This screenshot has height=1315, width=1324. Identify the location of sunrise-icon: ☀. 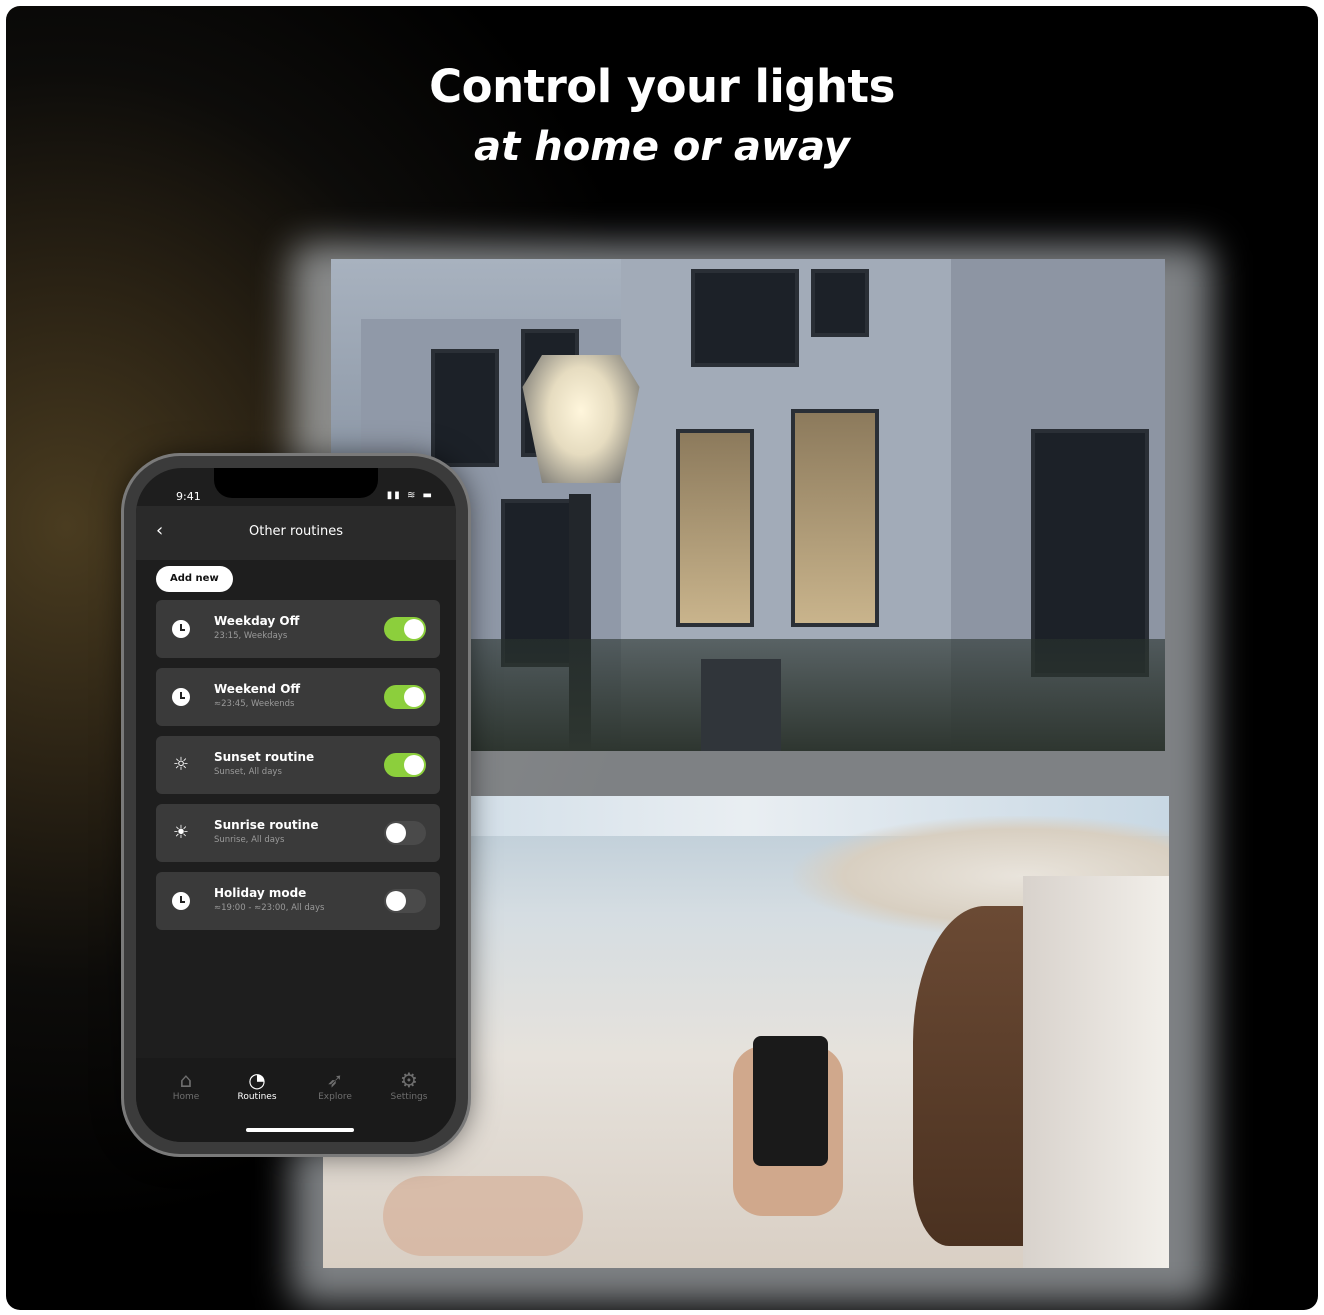
(181, 832).